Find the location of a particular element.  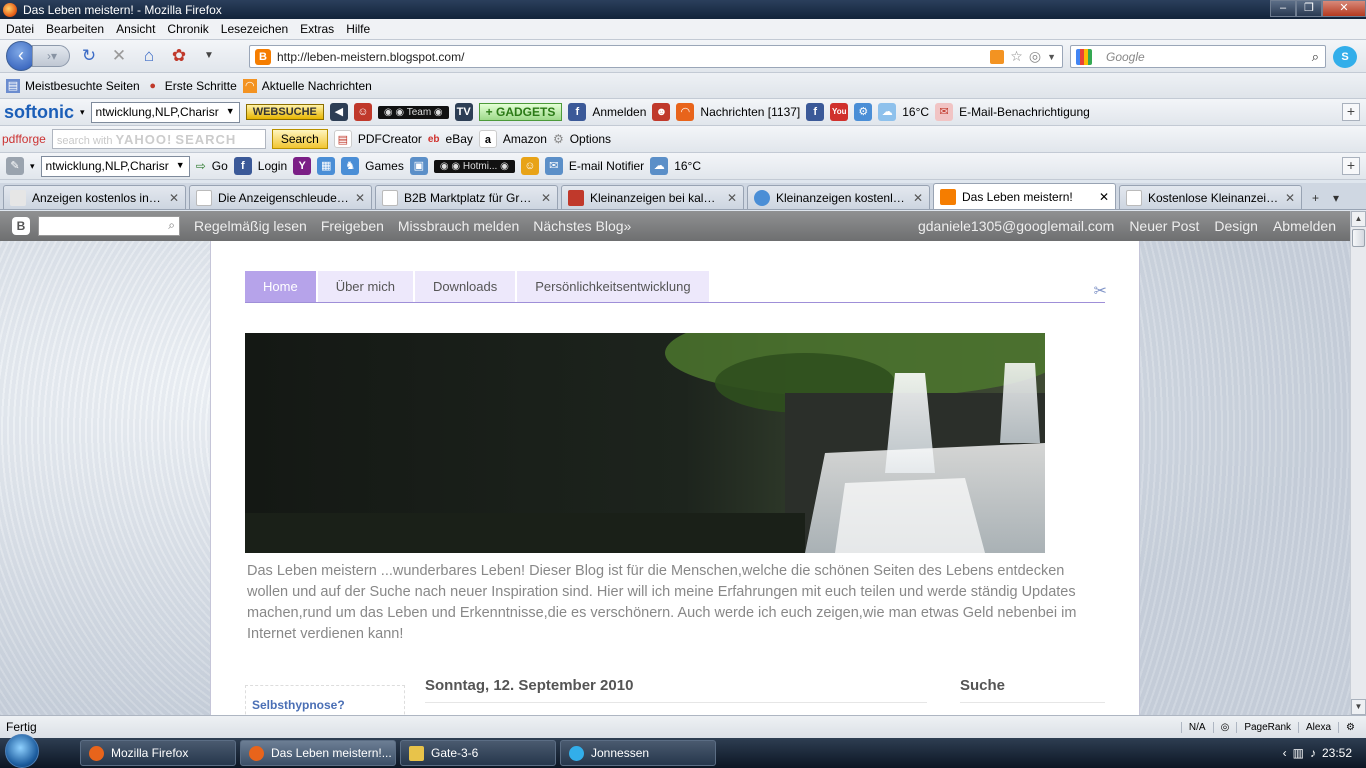

abmelden-link: Abmelden is located at coordinates (1304, 226).